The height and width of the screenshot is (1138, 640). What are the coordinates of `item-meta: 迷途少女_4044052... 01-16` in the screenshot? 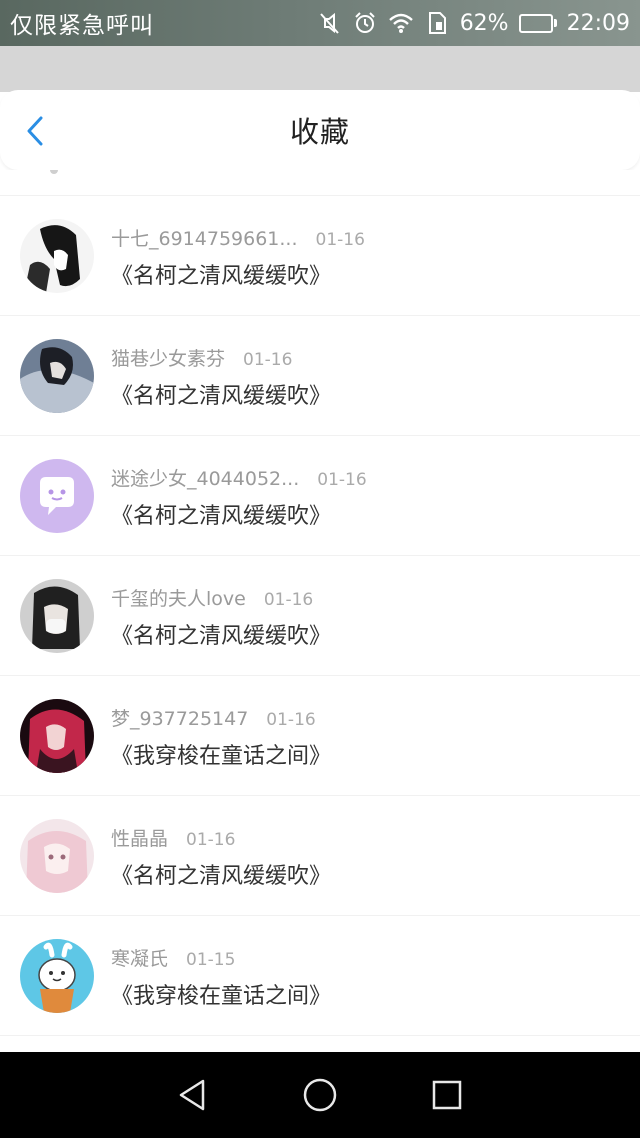 It's located at (239, 477).